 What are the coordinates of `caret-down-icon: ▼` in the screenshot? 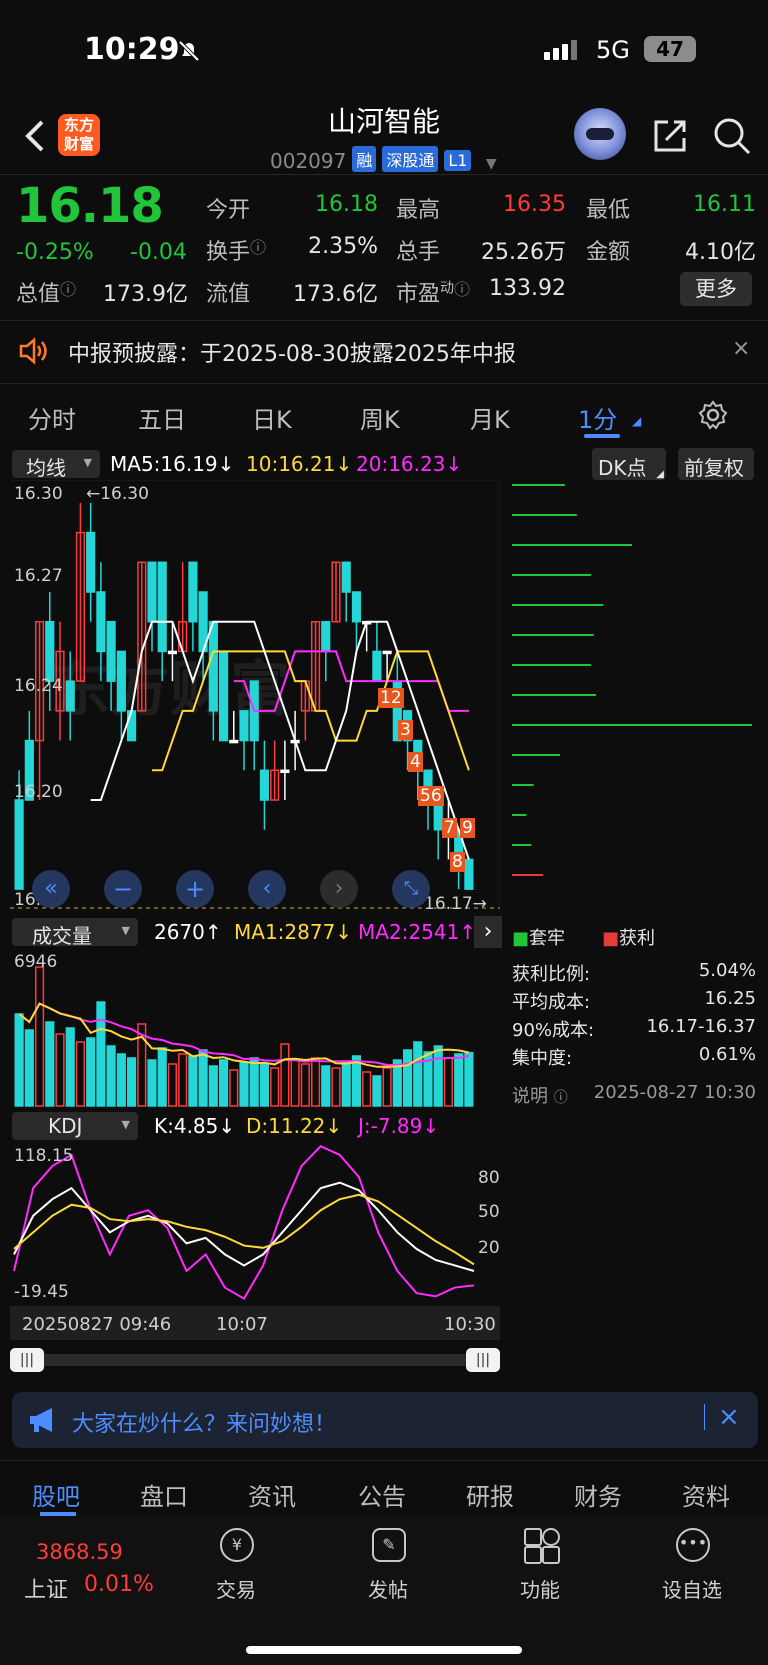 It's located at (491, 164).